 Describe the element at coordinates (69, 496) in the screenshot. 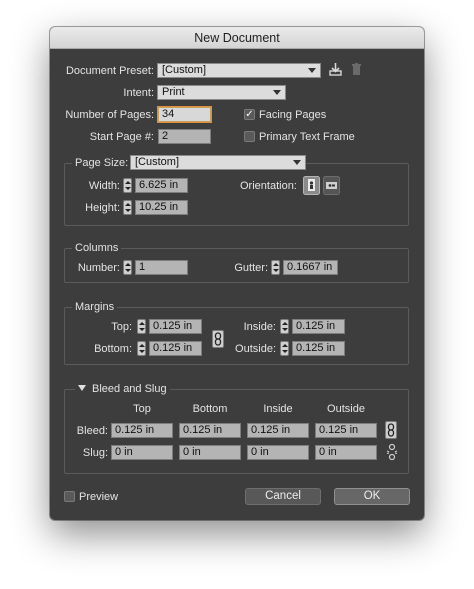

I see `preview-checkbox` at that location.